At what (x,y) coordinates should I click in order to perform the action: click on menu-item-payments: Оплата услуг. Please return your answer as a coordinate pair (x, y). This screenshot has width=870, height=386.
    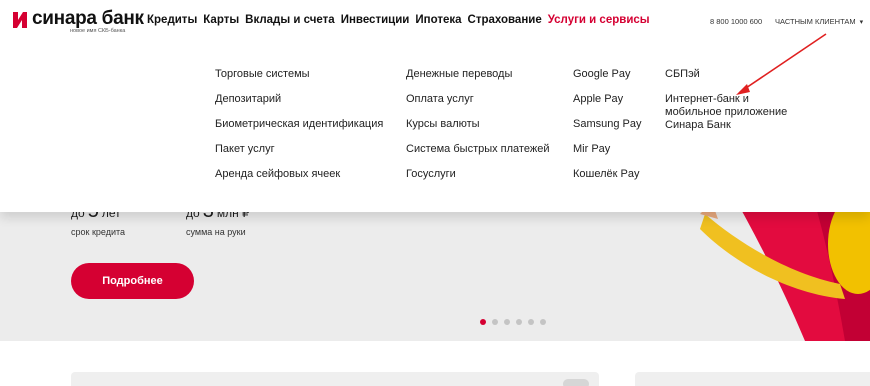
    Looking at the image, I should click on (477, 99).